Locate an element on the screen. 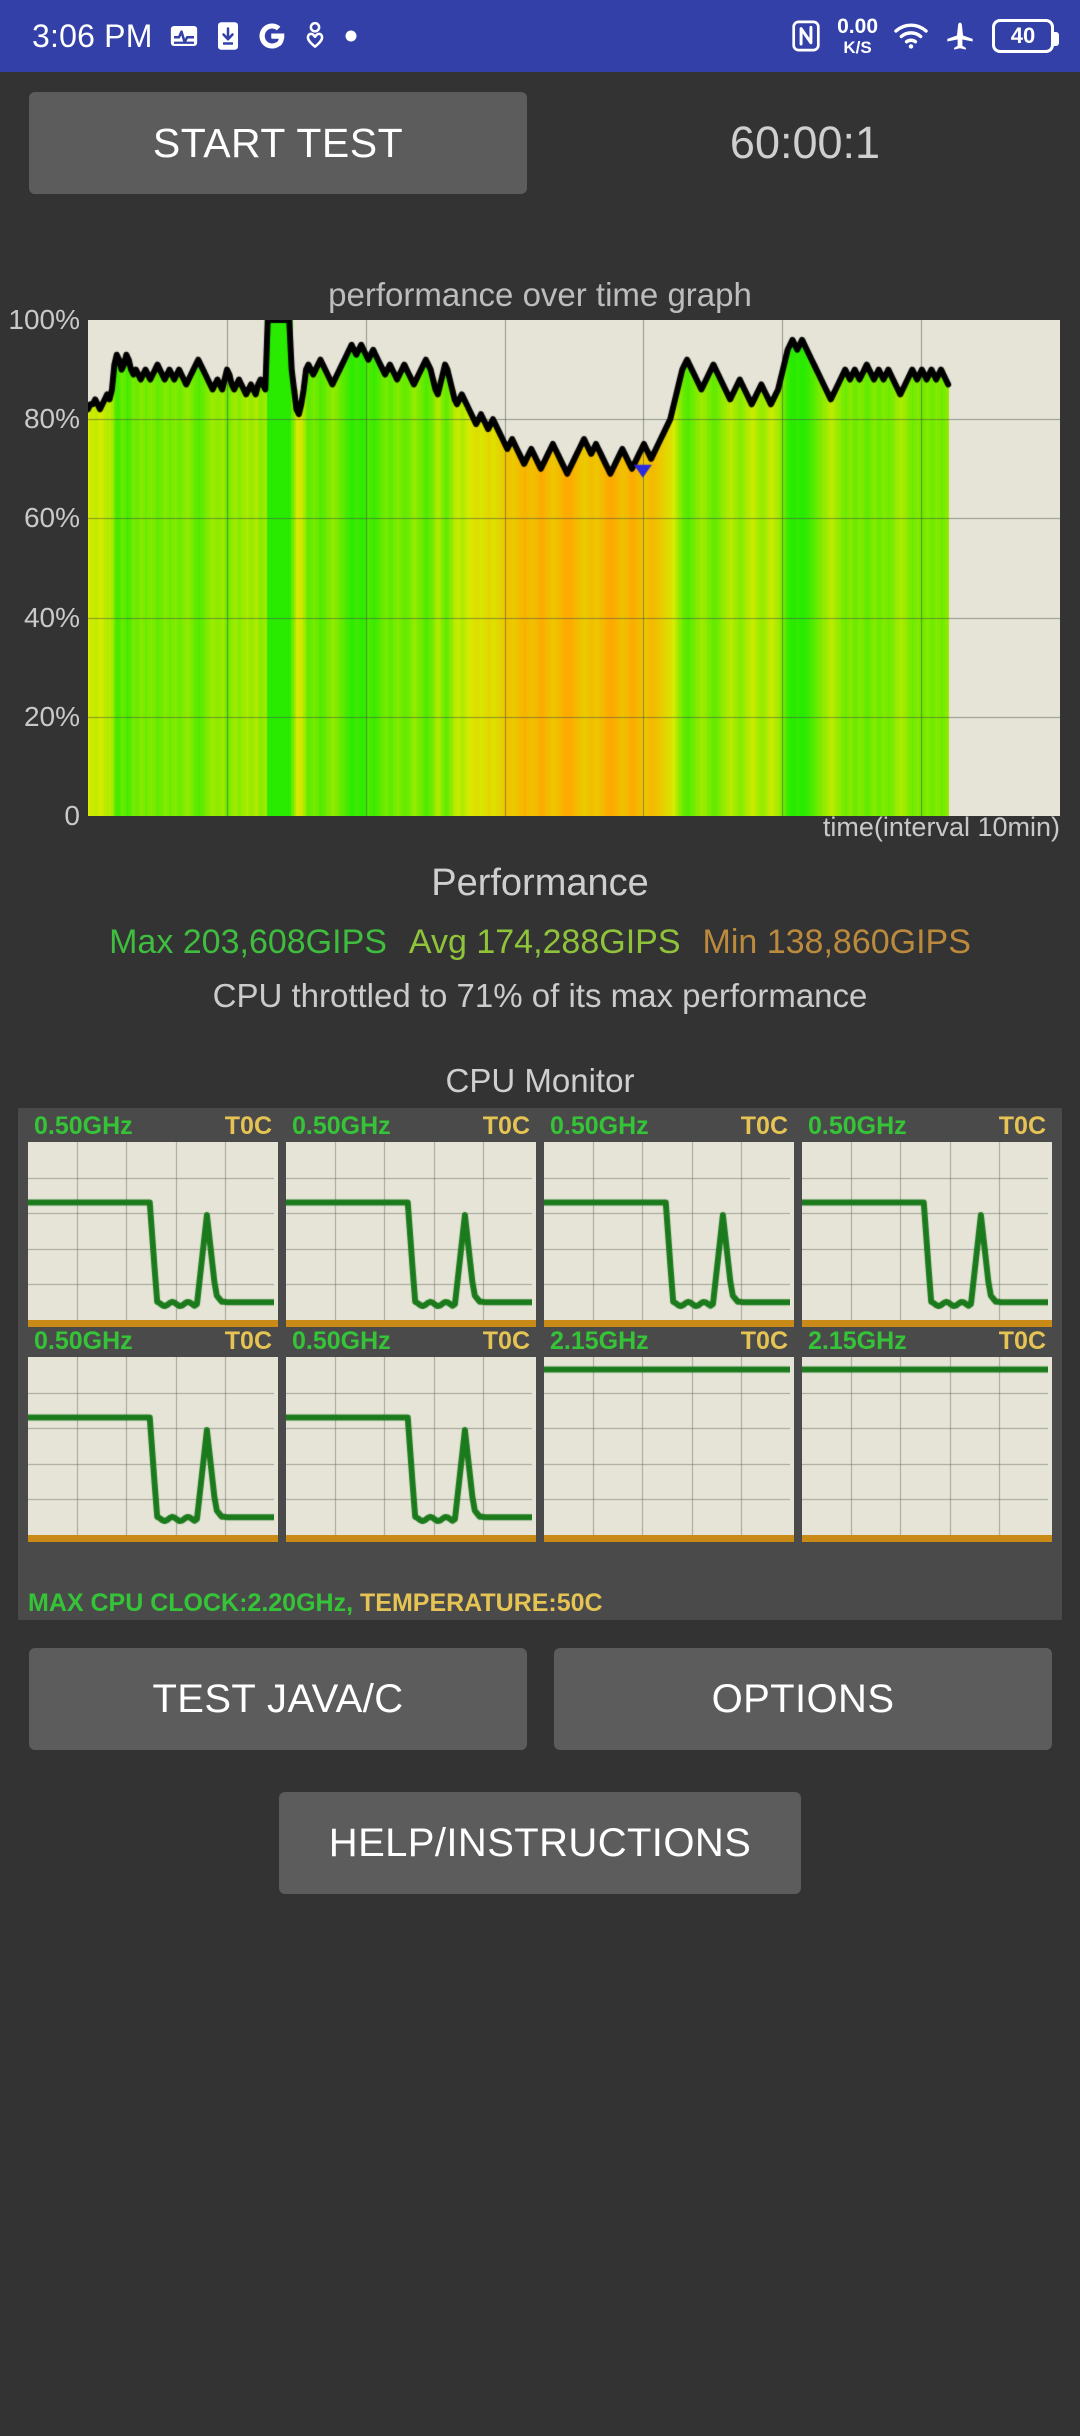 The image size is (1080, 2436). performance-heading: Performance is located at coordinates (540, 883).